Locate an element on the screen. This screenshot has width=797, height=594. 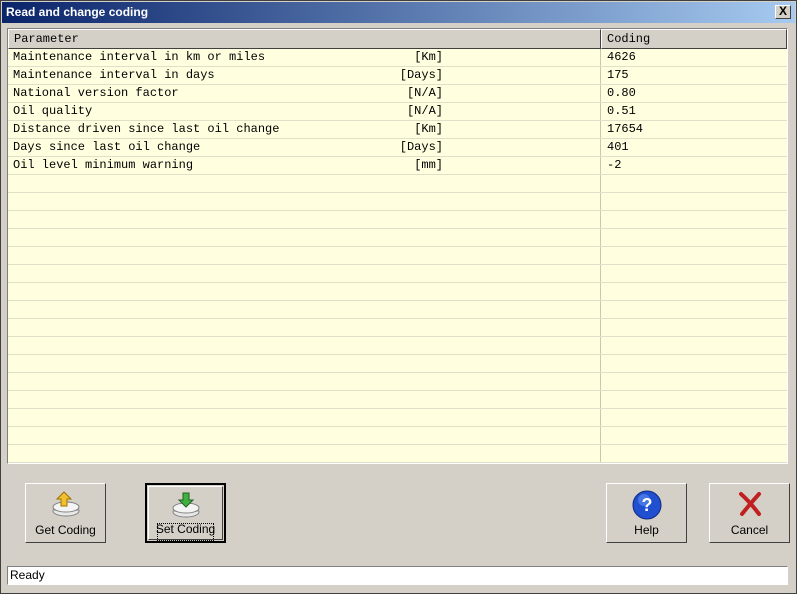
cancel-x-icon is located at coordinates (750, 505).